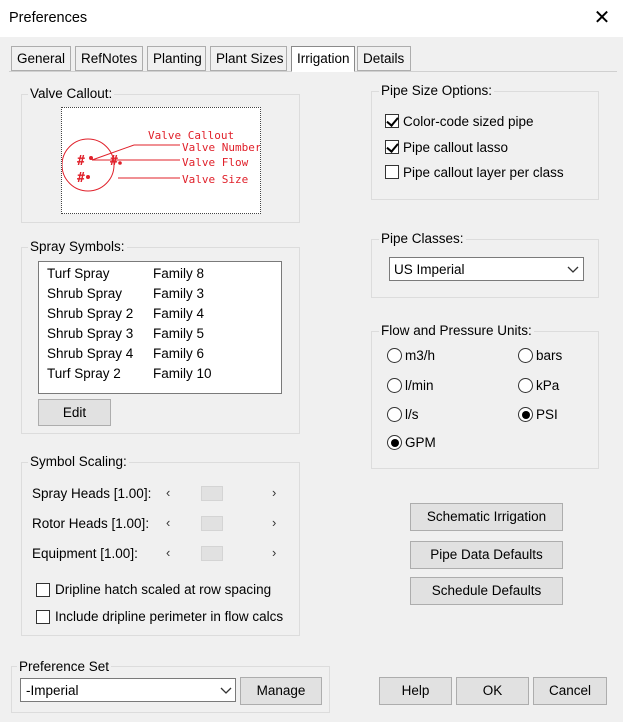 Image resolution: width=623 pixels, height=722 pixels. Describe the element at coordinates (92, 493) in the screenshot. I see `spray-heads-label: Spray Heads [1.00]:` at that location.